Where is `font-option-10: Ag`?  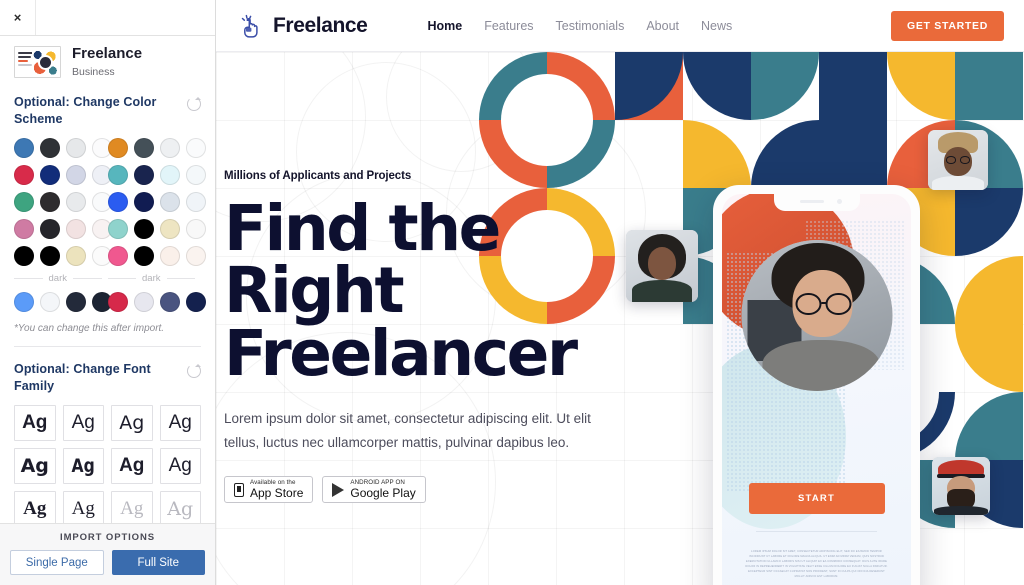
font-option-10: Ag is located at coordinates (83, 506).